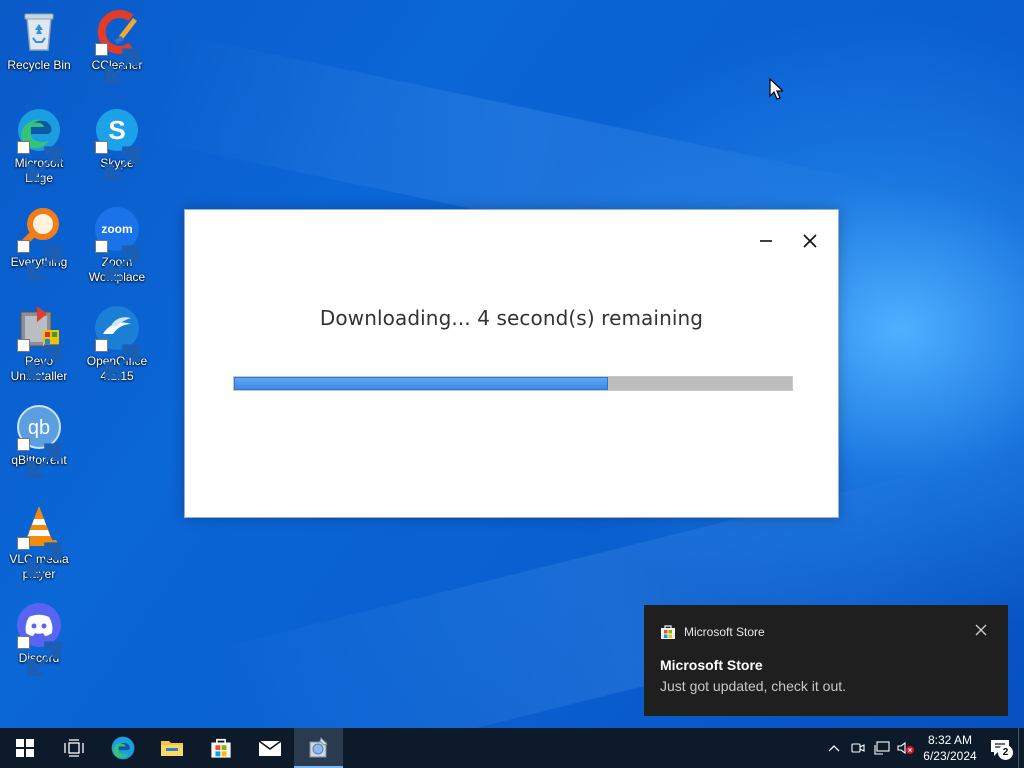 The height and width of the screenshot is (768, 1024). Describe the element at coordinates (1021, 748) in the screenshot. I see `show-desktop-button` at that location.